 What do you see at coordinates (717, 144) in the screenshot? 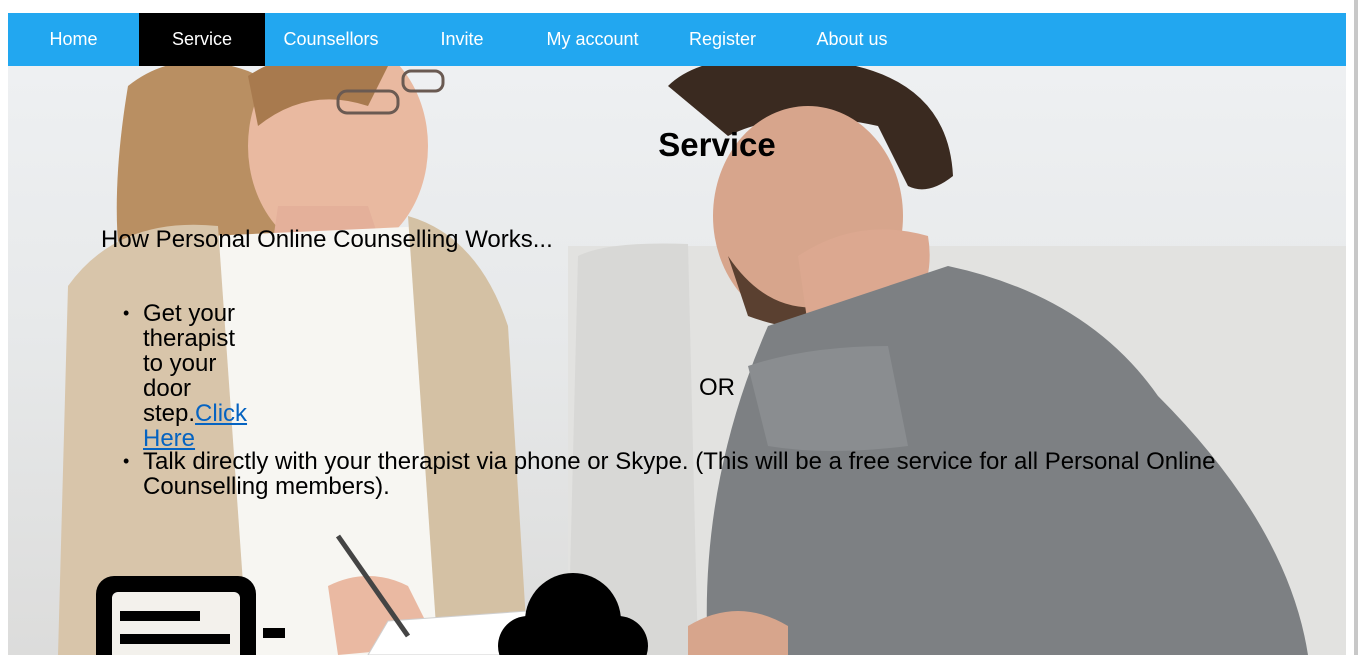
I see `page-title: Service` at bounding box center [717, 144].